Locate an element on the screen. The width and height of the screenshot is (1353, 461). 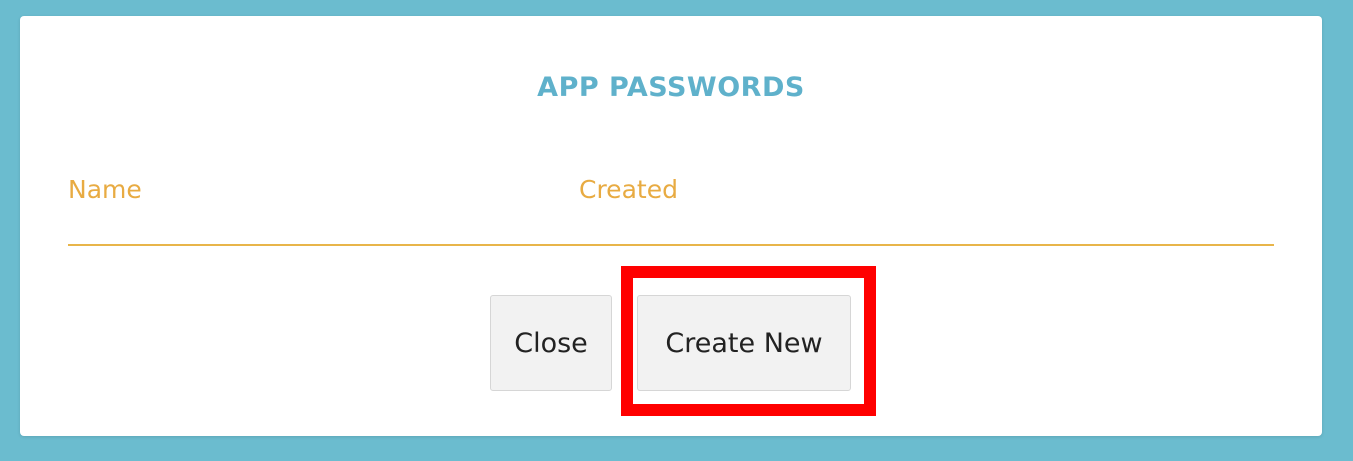
table-header-divider is located at coordinates (671, 245).